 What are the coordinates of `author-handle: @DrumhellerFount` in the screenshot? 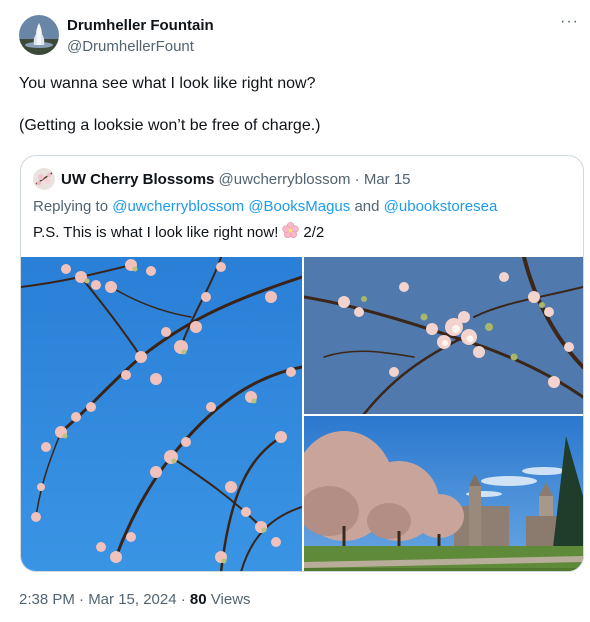 It's located at (130, 46).